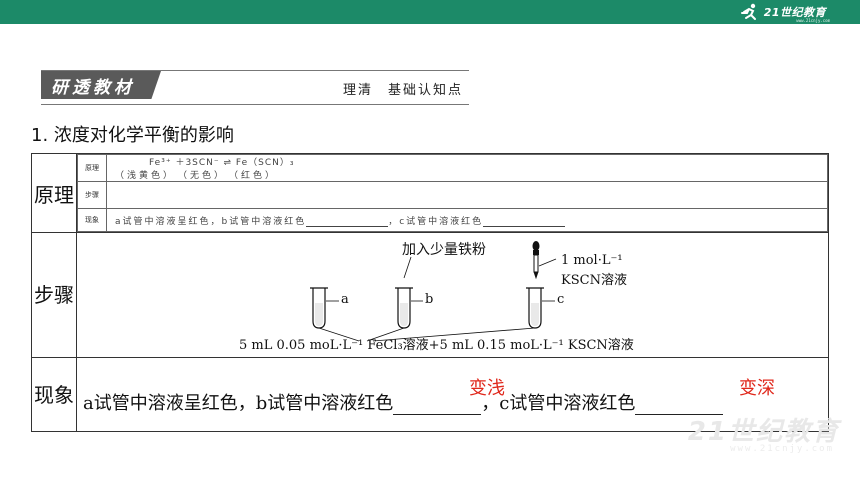  What do you see at coordinates (196, 176) in the screenshot?
I see `equation-colors: （浅黄色） （无色） （红色）` at bounding box center [196, 176].